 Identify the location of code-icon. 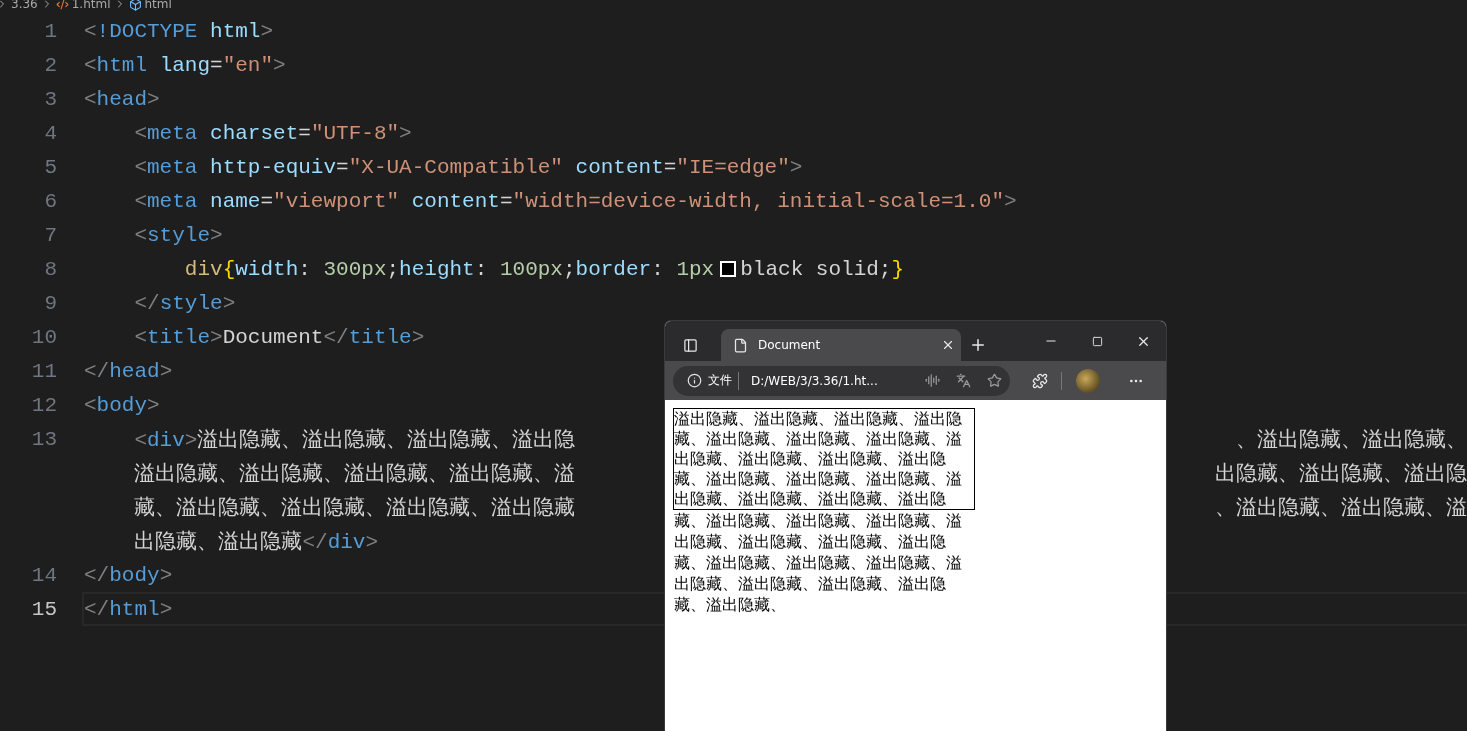
(62, 5).